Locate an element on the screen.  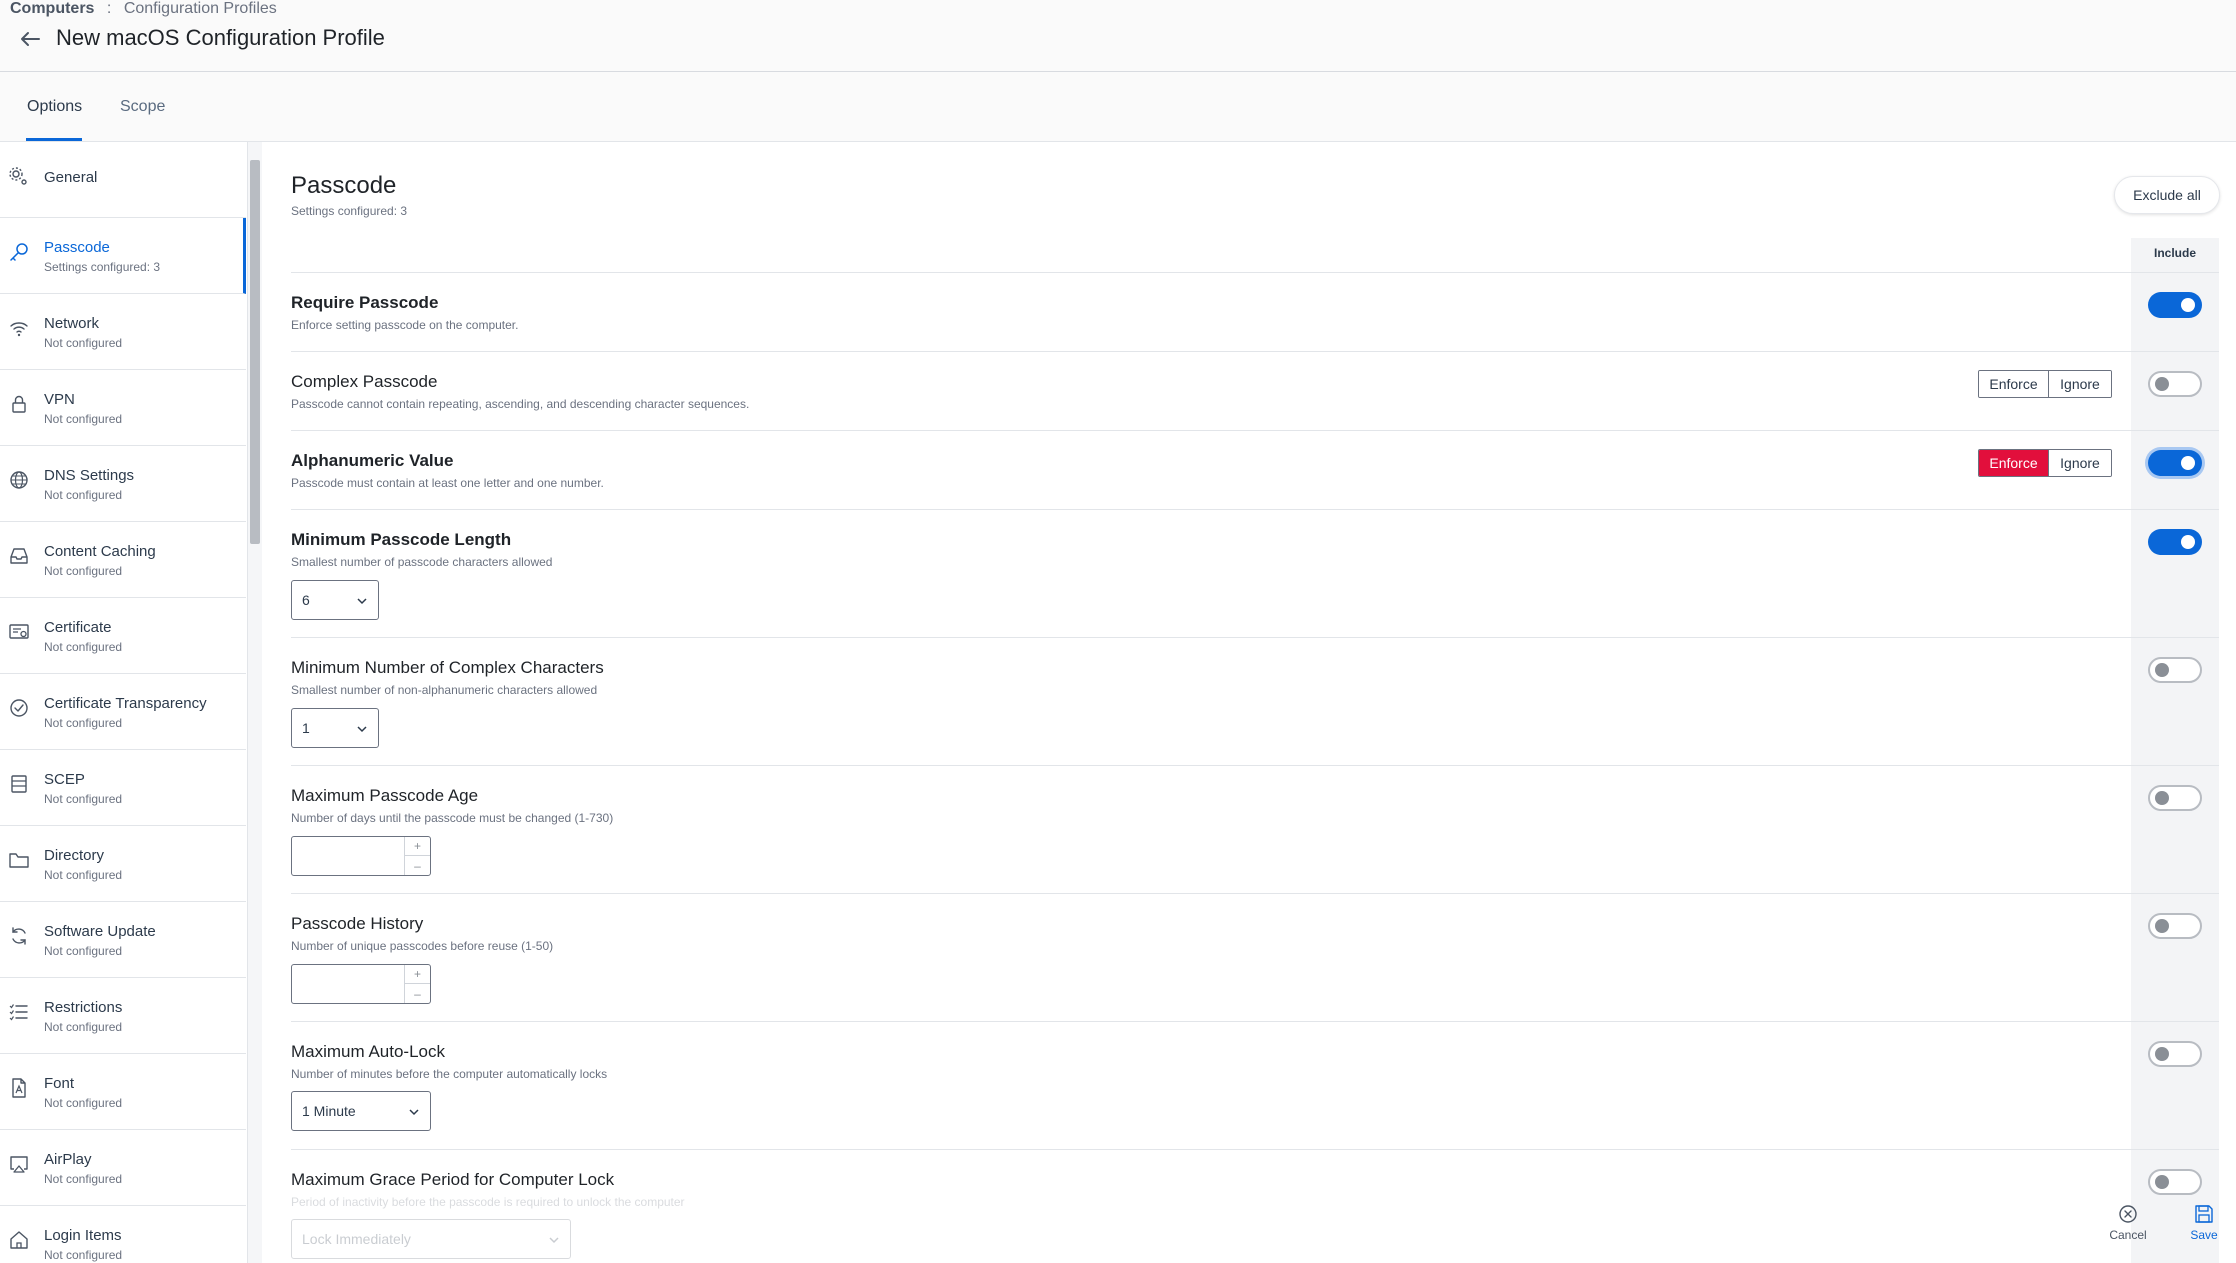
sidebar-item-software-update: Software Update Not configured is located at coordinates (123, 940).